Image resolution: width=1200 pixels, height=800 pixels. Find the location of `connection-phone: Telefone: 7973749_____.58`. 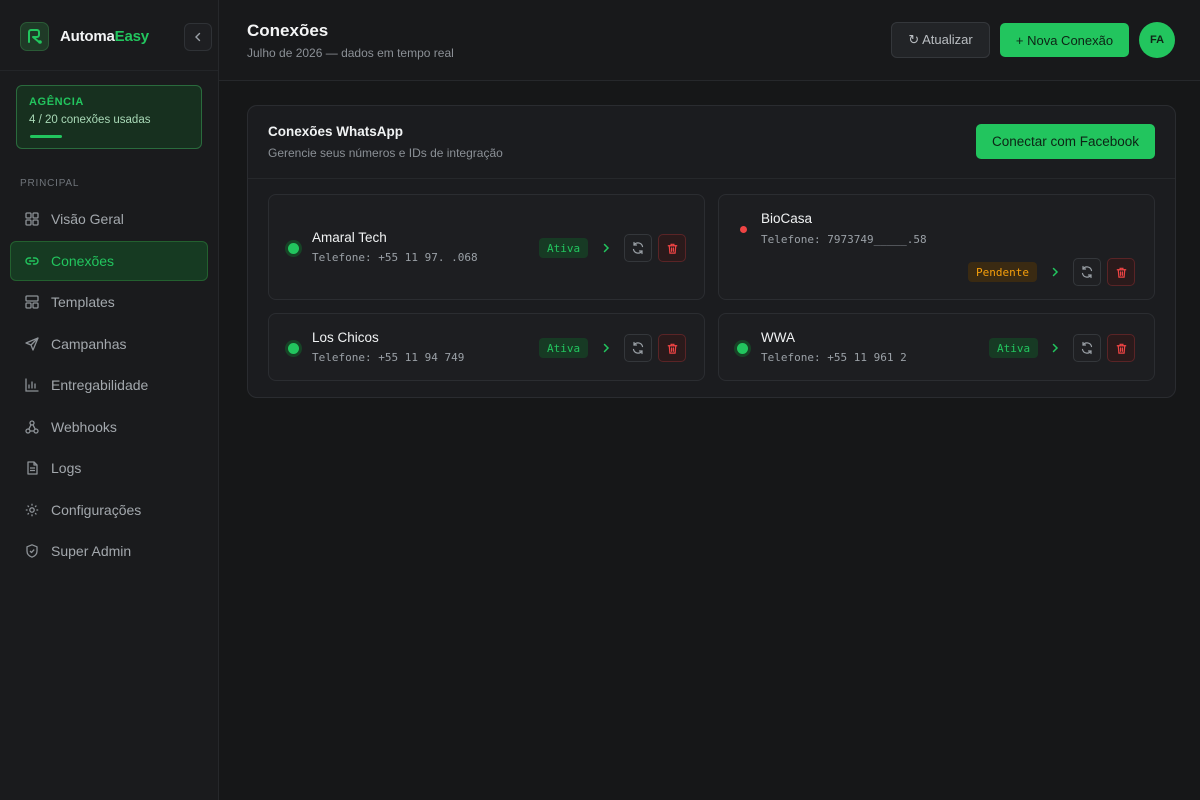

connection-phone: Telefone: 7973749_____.58 is located at coordinates (844, 239).